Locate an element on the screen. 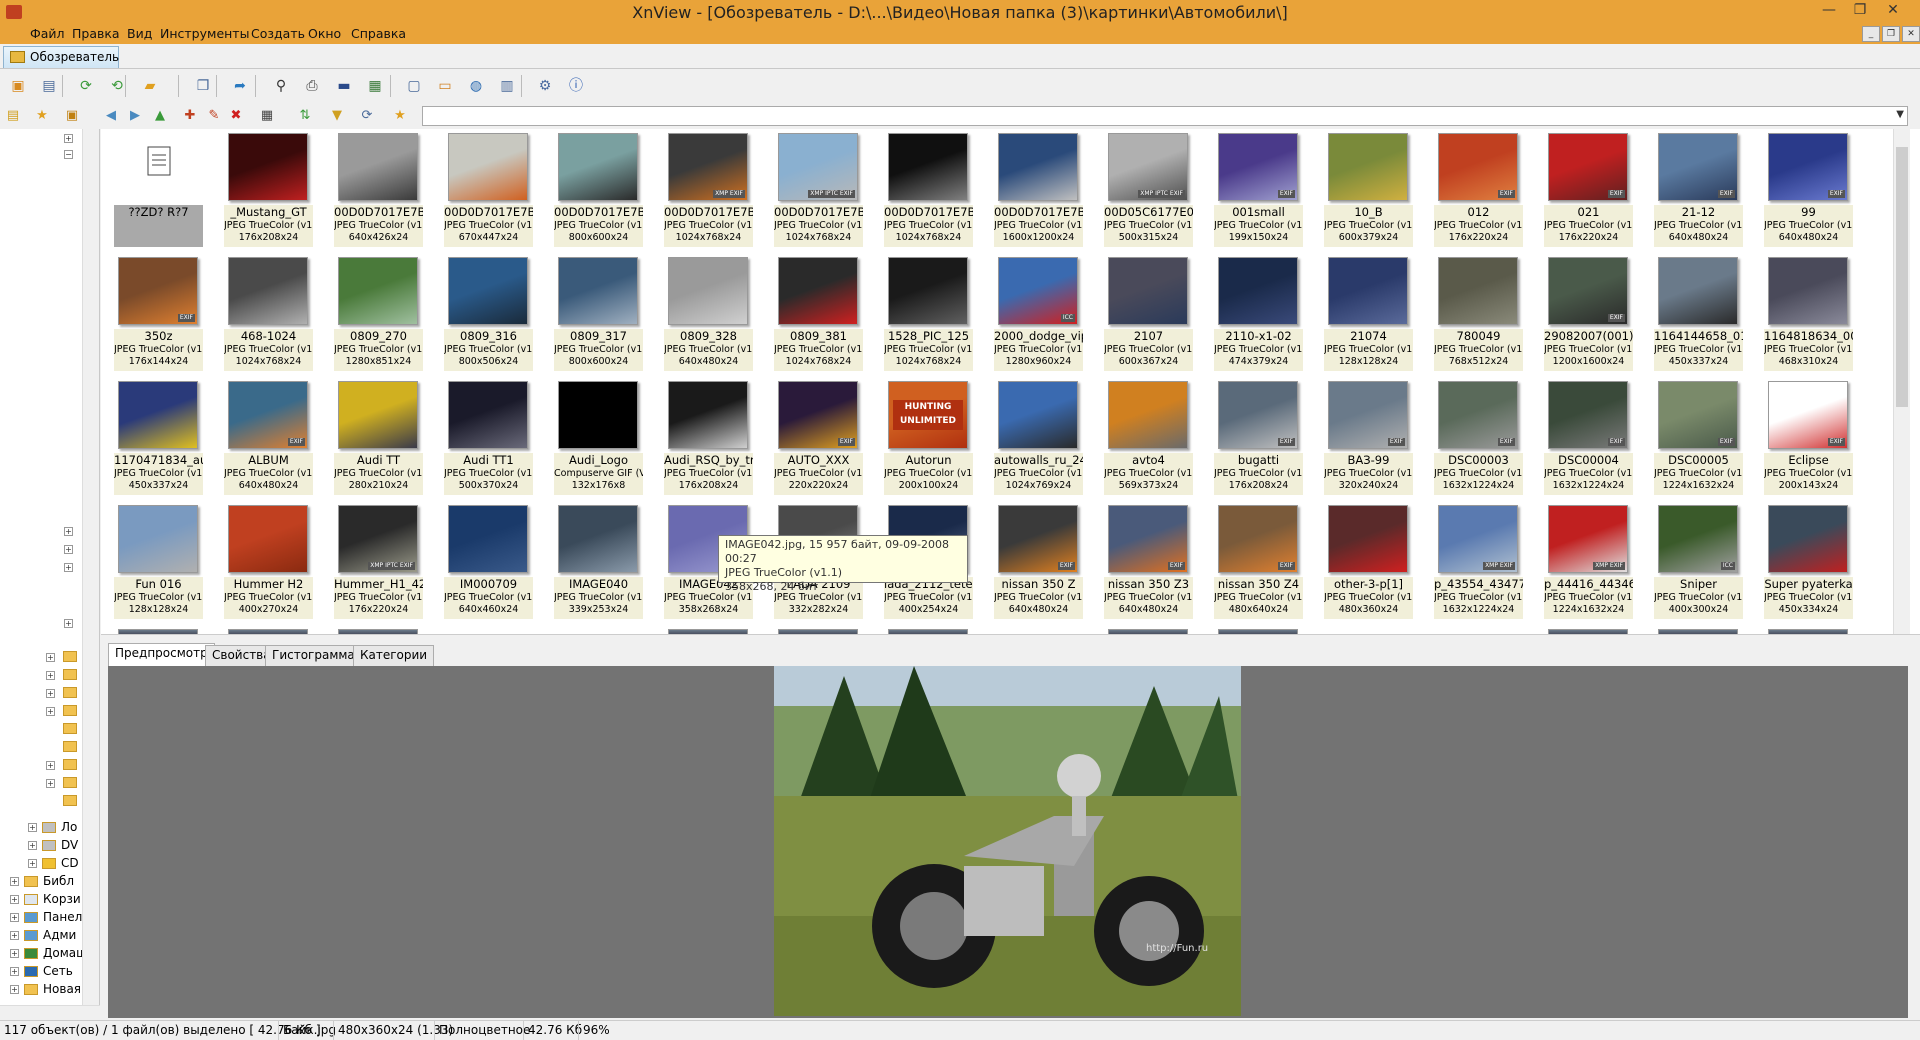 The width and height of the screenshot is (1920, 1040). thumbnail-item: EXIF 012JPEG TrueColor (v1.1)176x220x24 is located at coordinates (1478, 189).